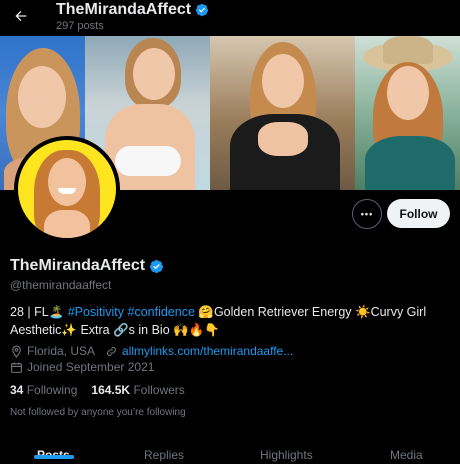 The image size is (460, 464). Describe the element at coordinates (17, 390) in the screenshot. I see `following-count: 34` at that location.